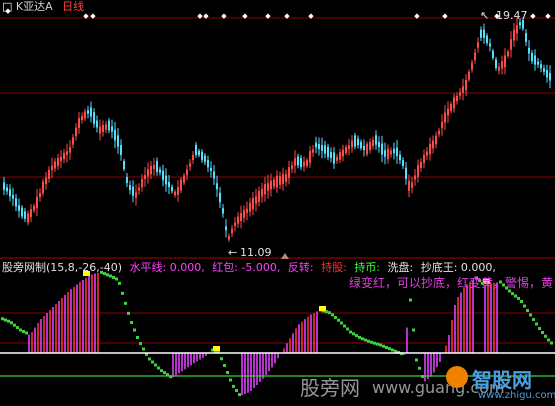 The image size is (555, 406). What do you see at coordinates (369, 267) in the screenshot?
I see `indicator-item-cash: 持币:` at bounding box center [369, 267].